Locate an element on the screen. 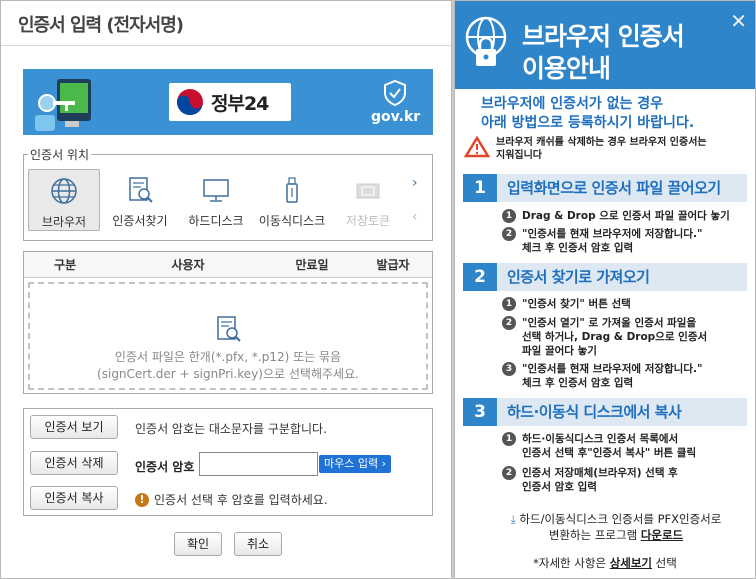 Image resolution: width=756 pixels, height=579 pixels. location-browser: 브라우저 is located at coordinates (64, 200).